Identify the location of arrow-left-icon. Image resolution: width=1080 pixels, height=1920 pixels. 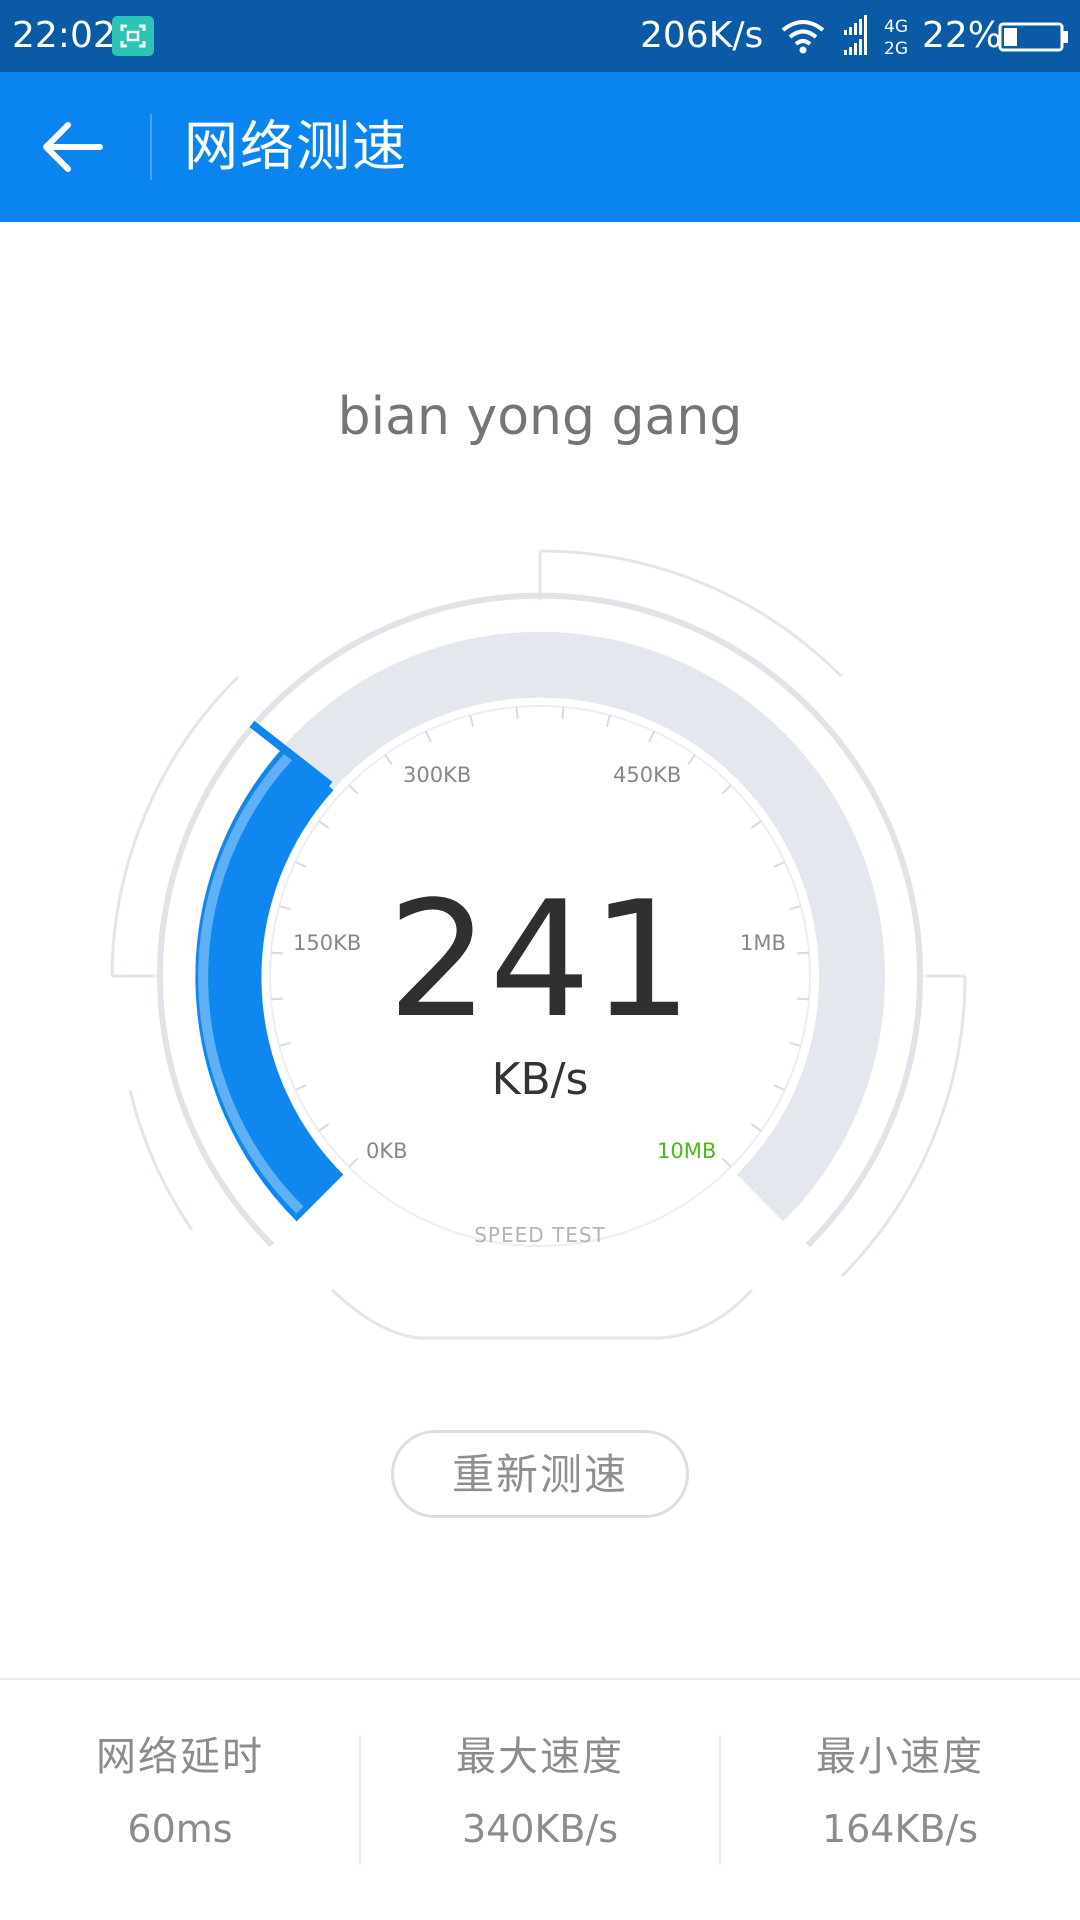
(73, 147).